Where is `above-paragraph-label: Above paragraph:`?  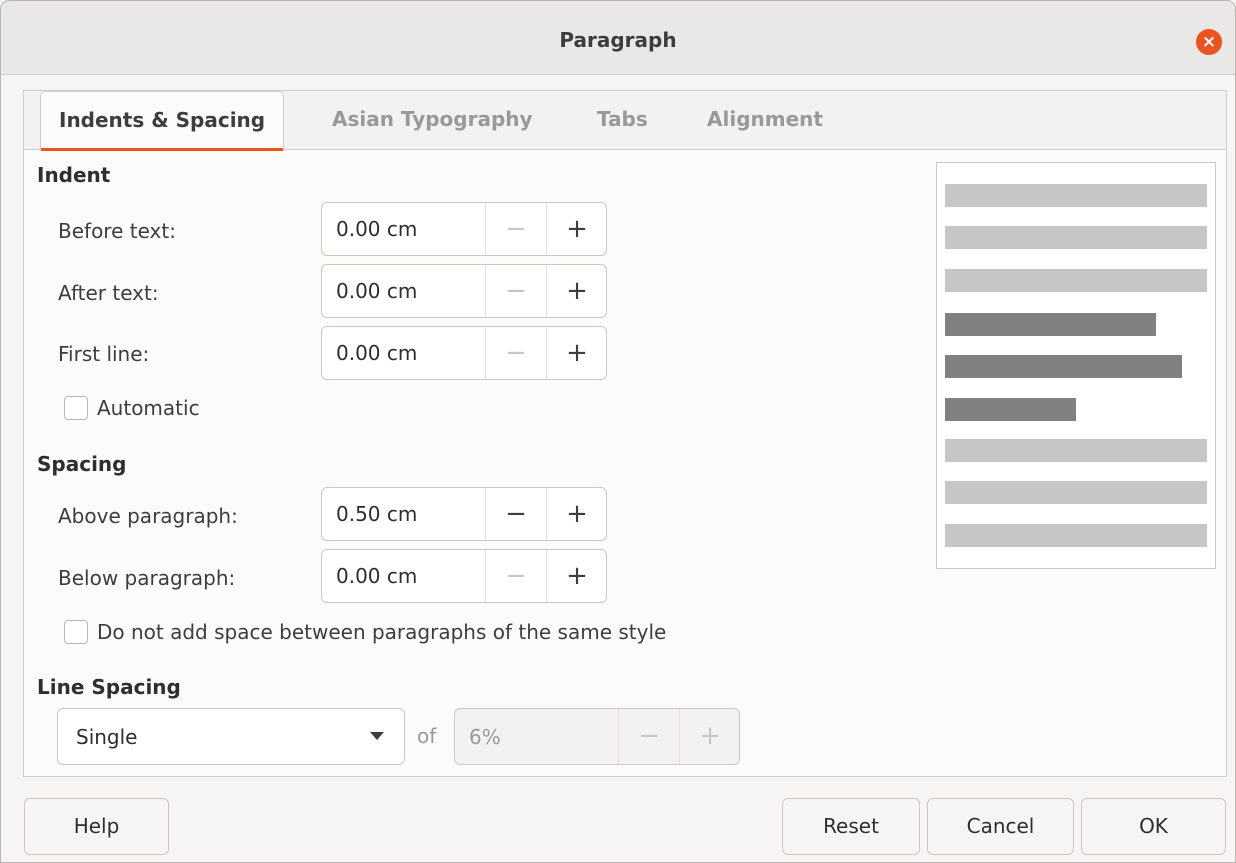 above-paragraph-label: Above paragraph: is located at coordinates (148, 516).